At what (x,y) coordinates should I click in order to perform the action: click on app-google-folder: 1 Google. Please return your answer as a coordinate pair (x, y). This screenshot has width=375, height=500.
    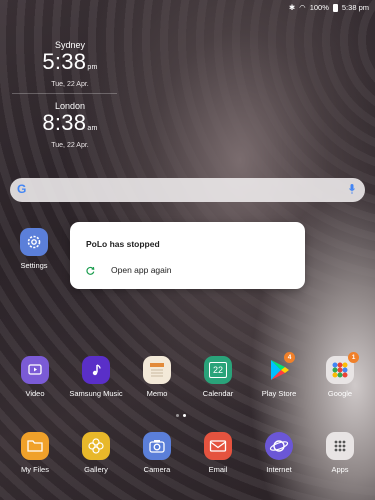
    Looking at the image, I should click on (340, 375).